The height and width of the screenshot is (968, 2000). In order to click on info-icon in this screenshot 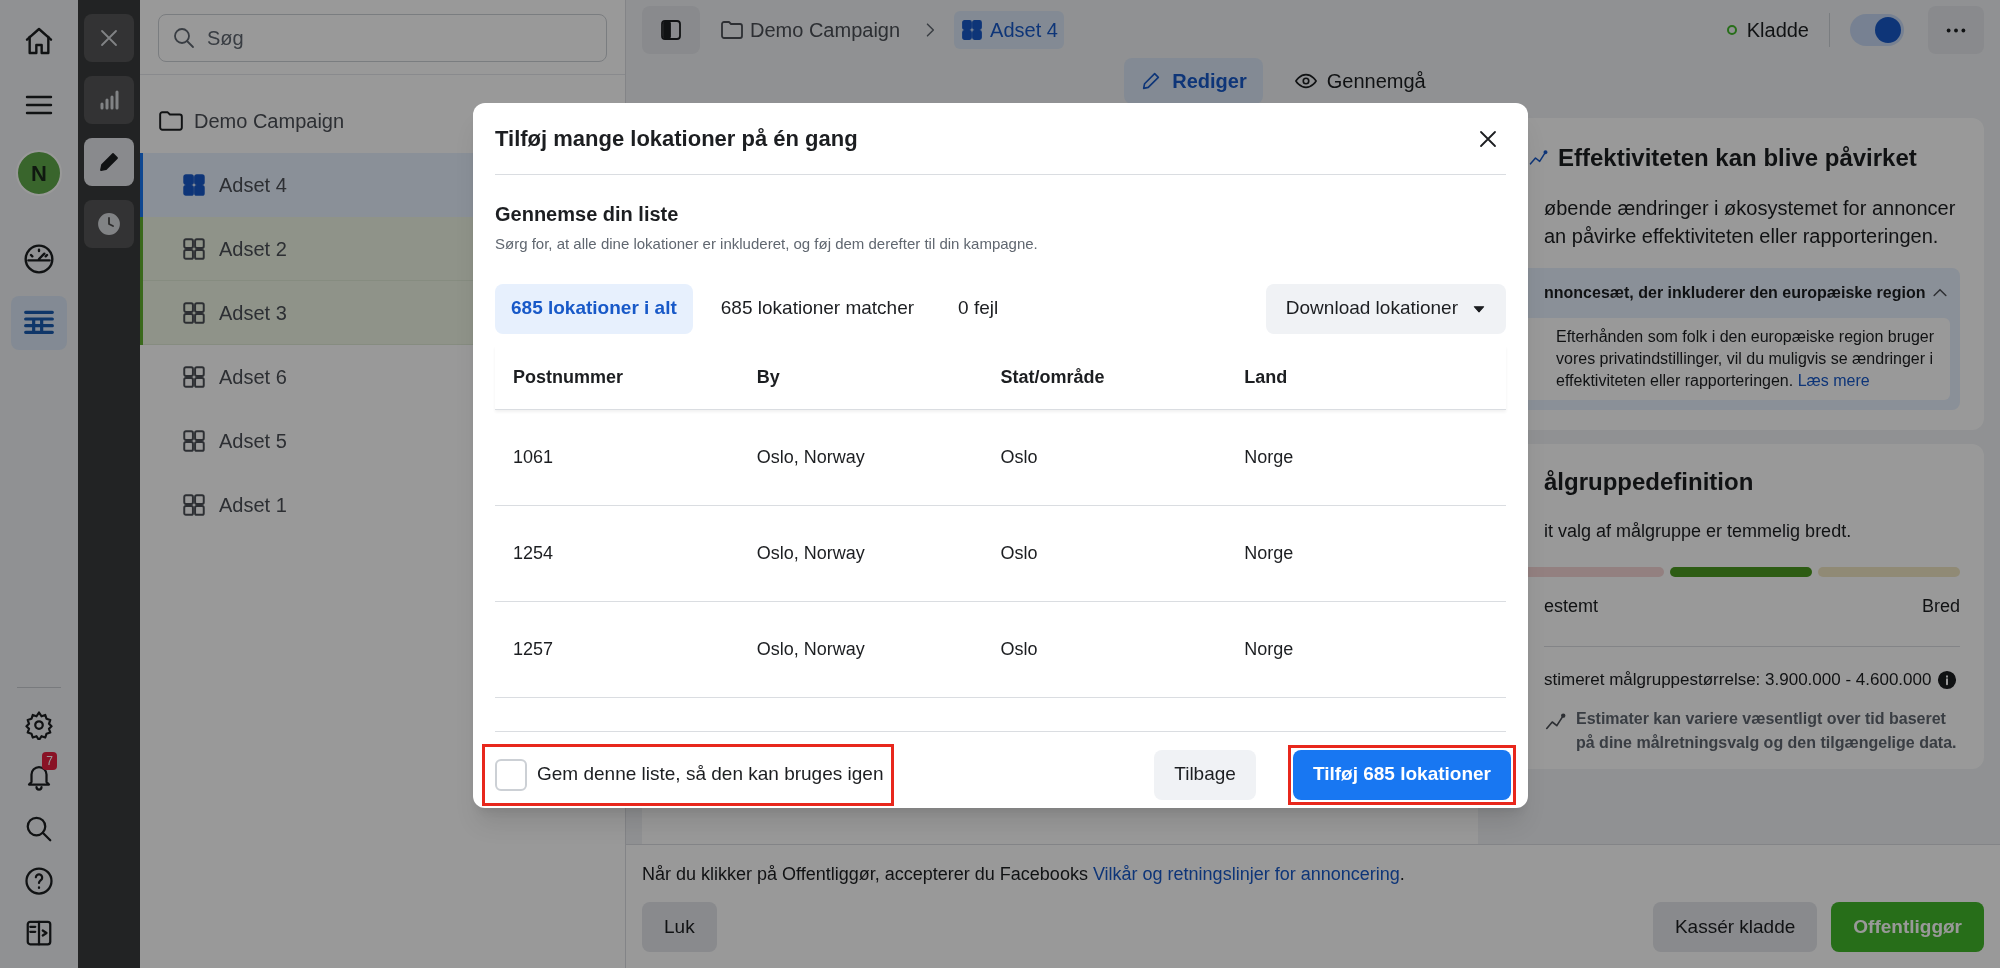, I will do `click(1947, 679)`.